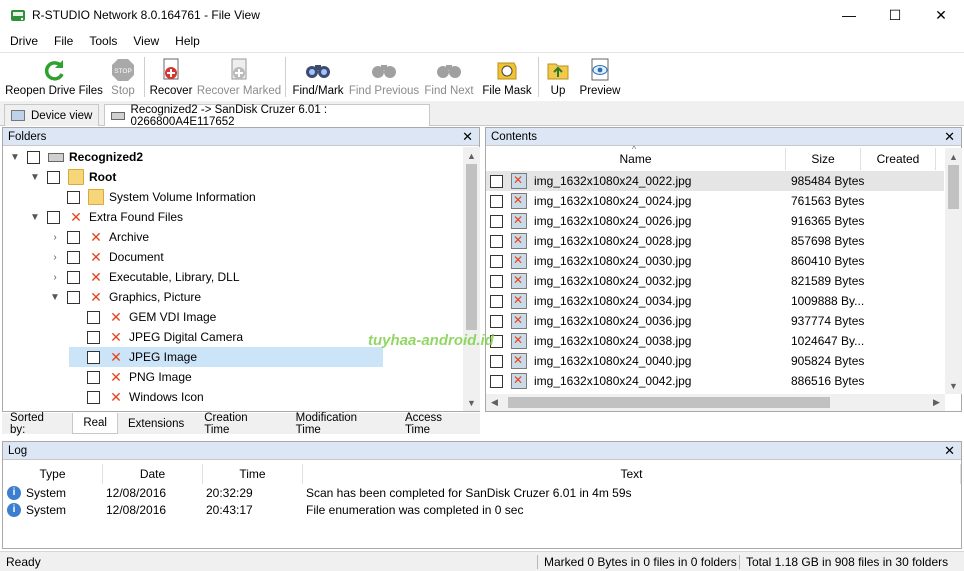  What do you see at coordinates (95, 423) in the screenshot?
I see `tab-sort-real: Real` at bounding box center [95, 423].